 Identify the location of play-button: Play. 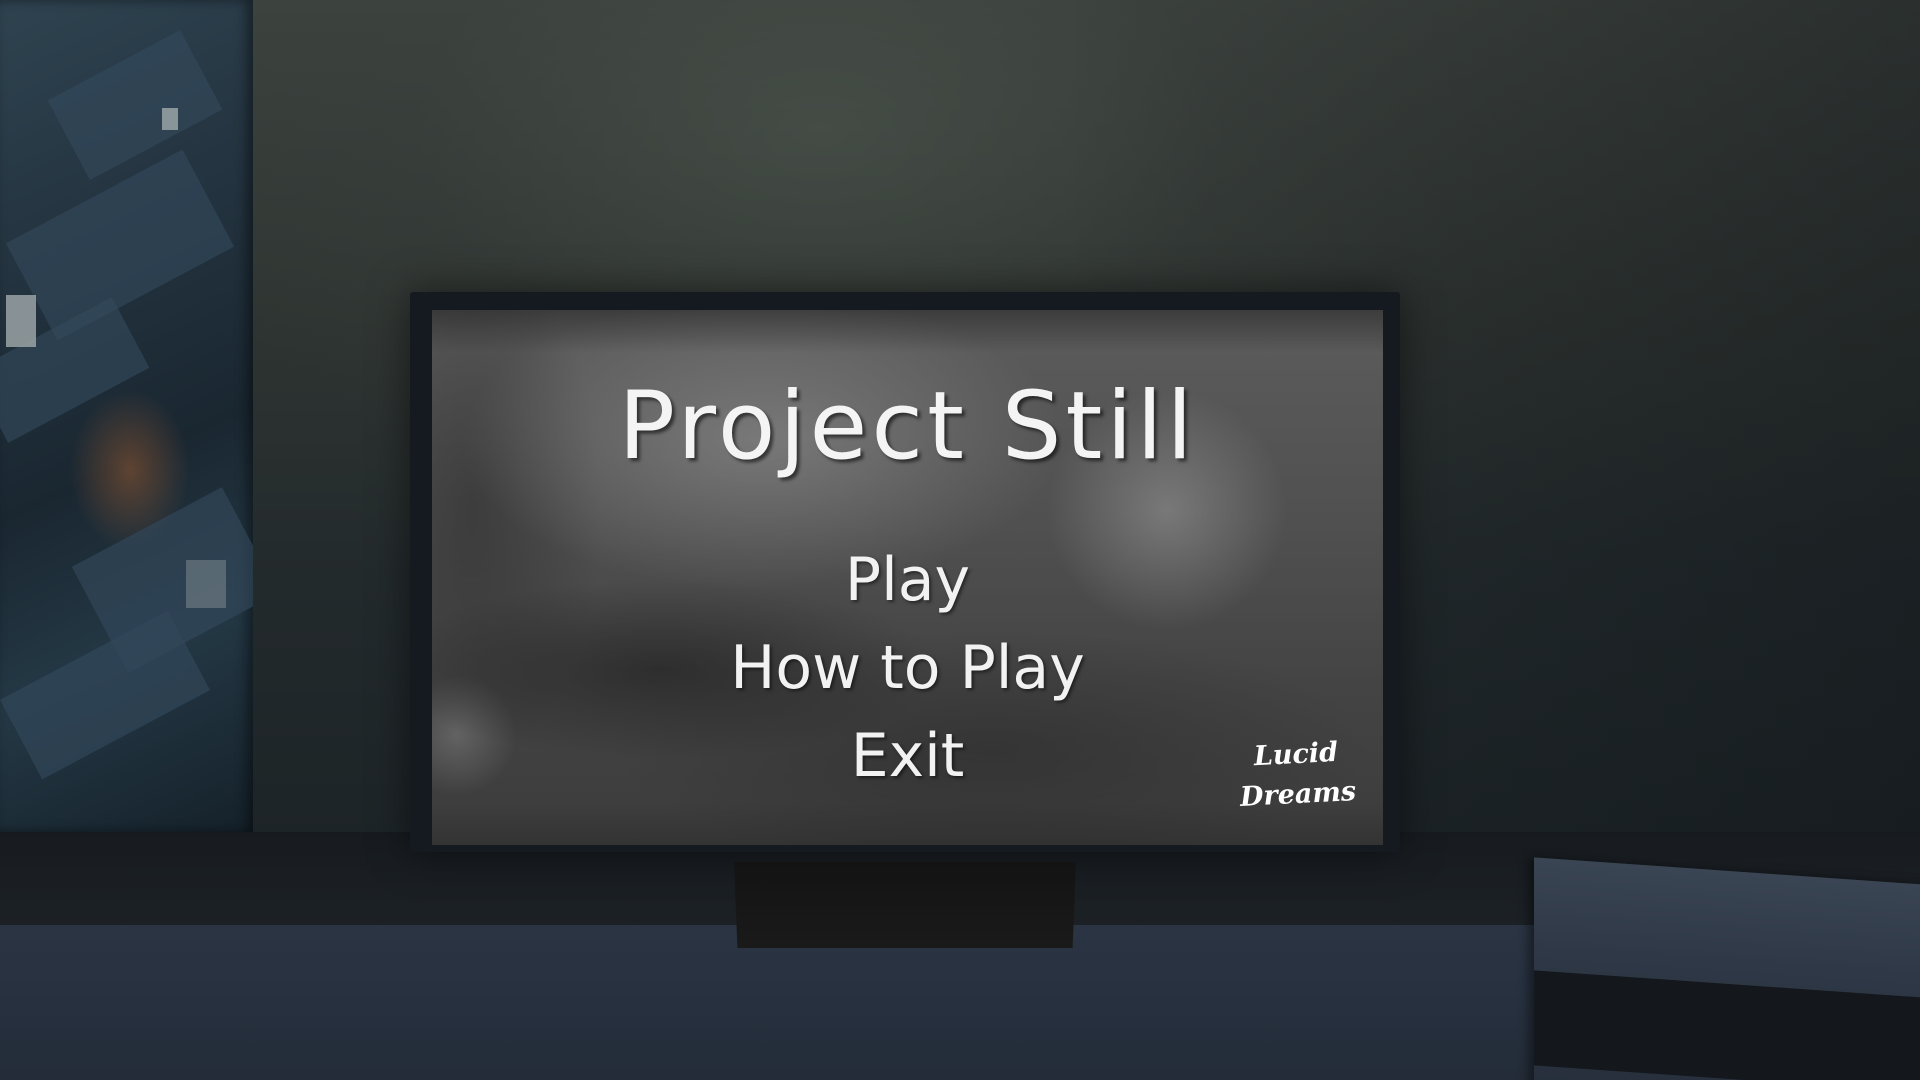
(907, 580).